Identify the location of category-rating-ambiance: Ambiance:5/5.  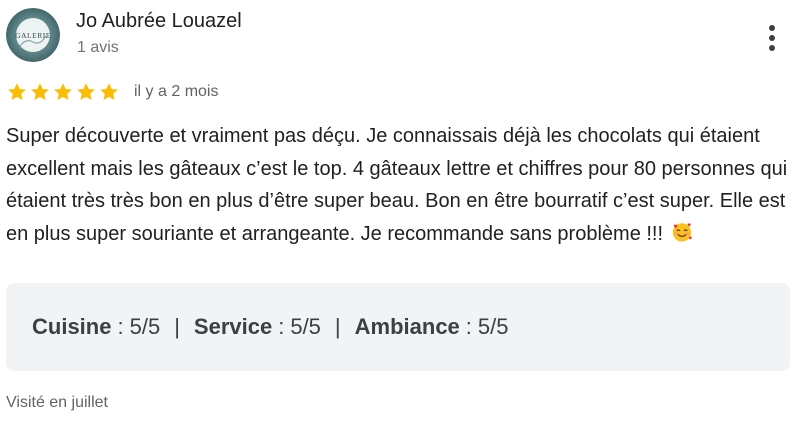
(432, 327).